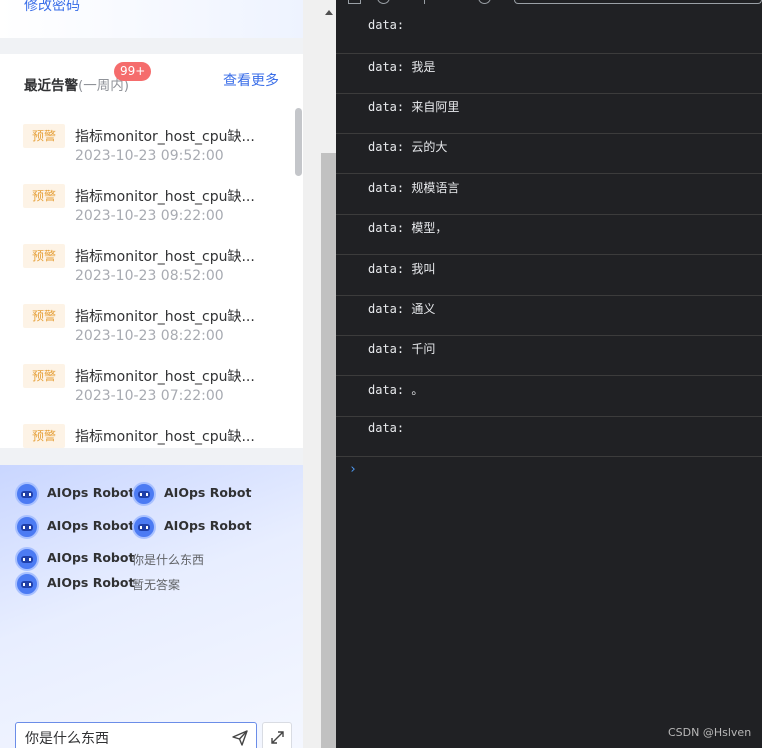  Describe the element at coordinates (149, 396) in the screenshot. I see `alarm-time: 2023-10-23 07:22:00` at that location.